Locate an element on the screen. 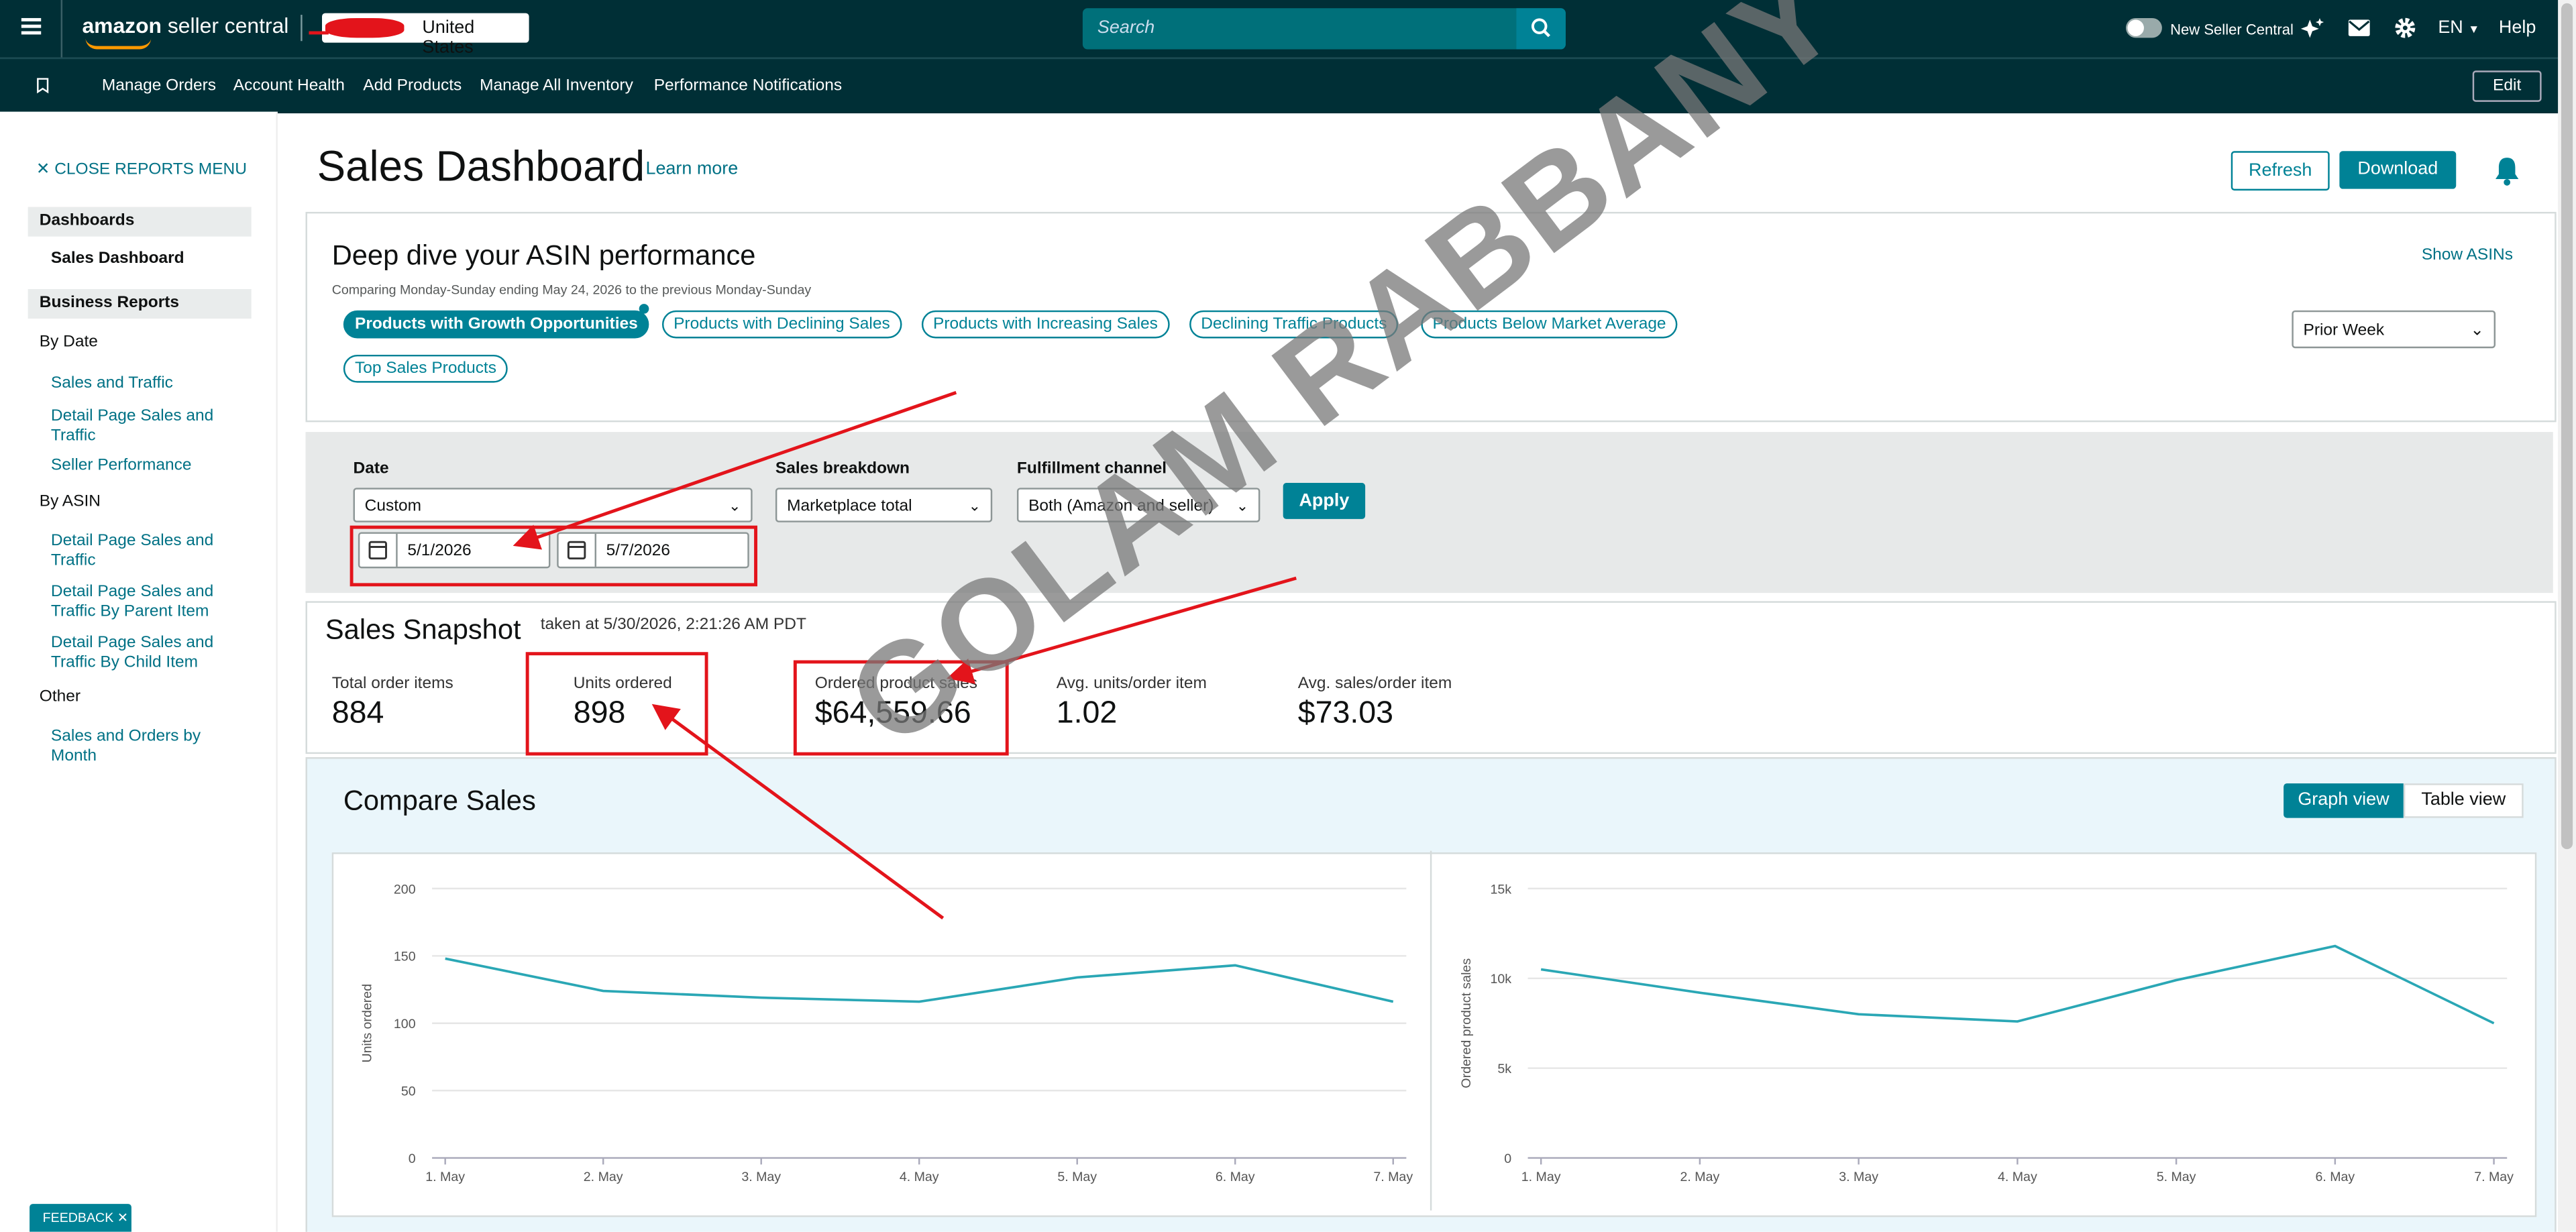 The height and width of the screenshot is (1232, 2576). y-tick-label: 15k is located at coordinates (1501, 889).